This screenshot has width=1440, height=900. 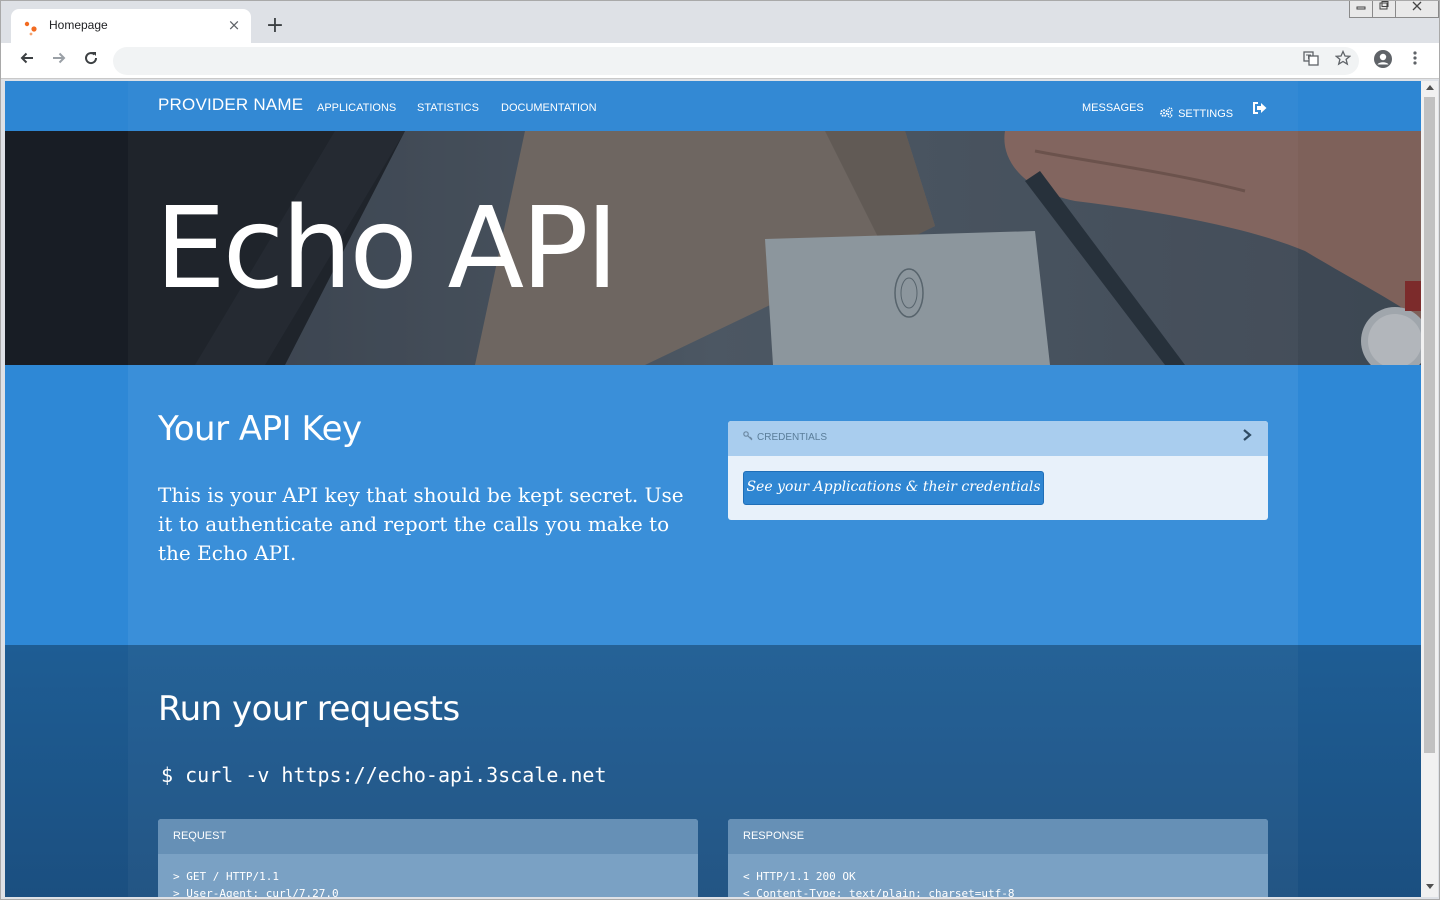 I want to click on response-label: RESPONSE, so click(x=774, y=836).